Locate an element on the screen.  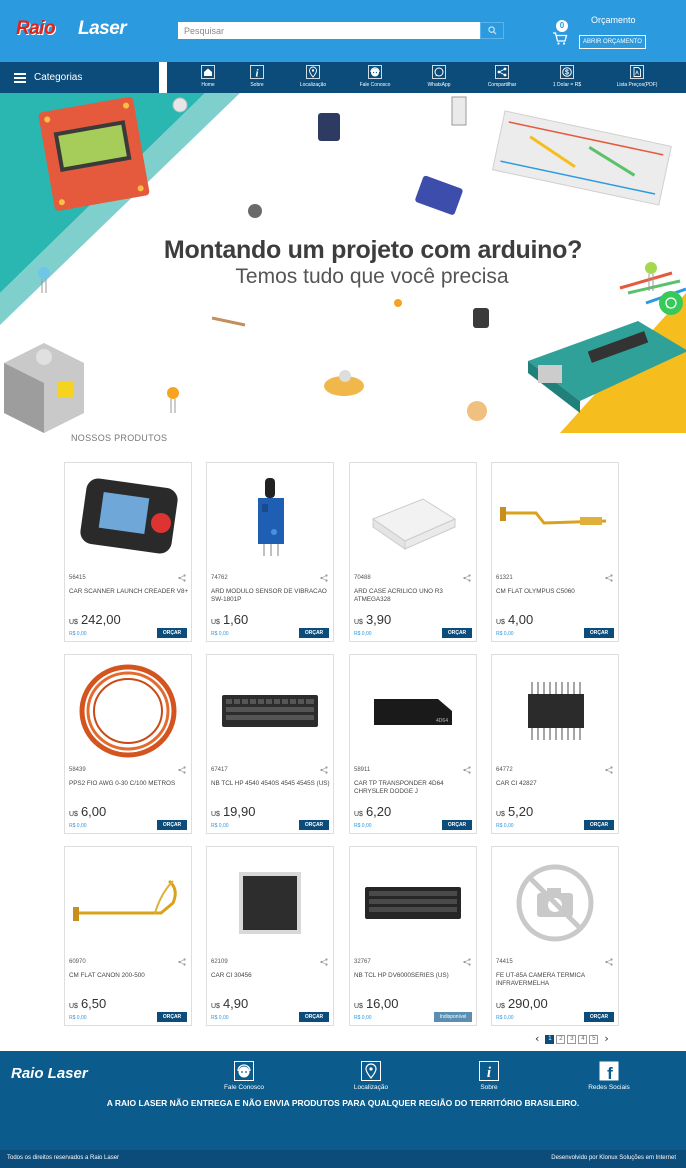
footer-sobre: i Sobre is located at coordinates (489, 1076).